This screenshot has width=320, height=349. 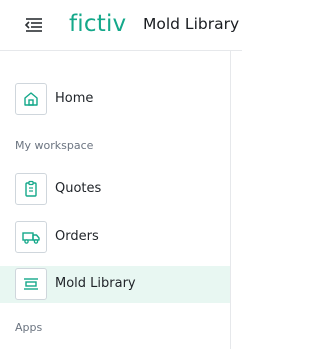 I want to click on sidebar-divider, so click(x=230, y=200).